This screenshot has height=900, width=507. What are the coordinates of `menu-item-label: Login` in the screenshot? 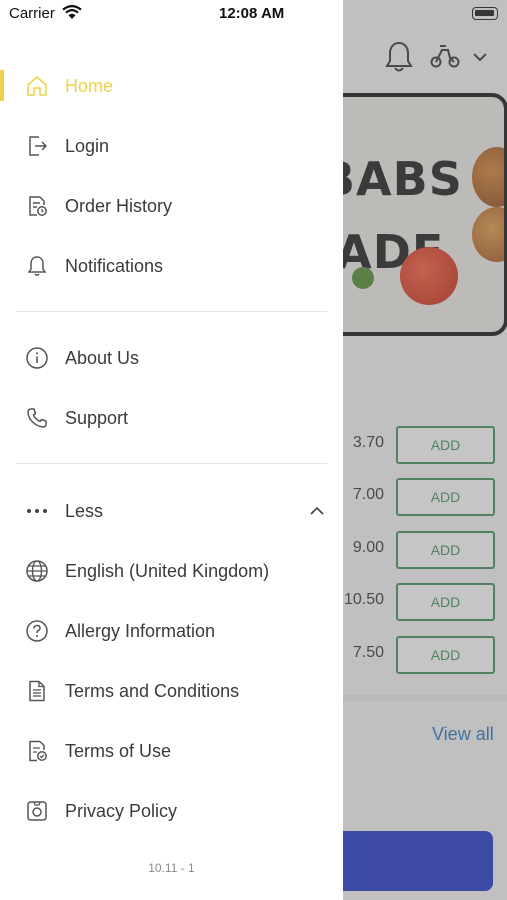 It's located at (87, 145).